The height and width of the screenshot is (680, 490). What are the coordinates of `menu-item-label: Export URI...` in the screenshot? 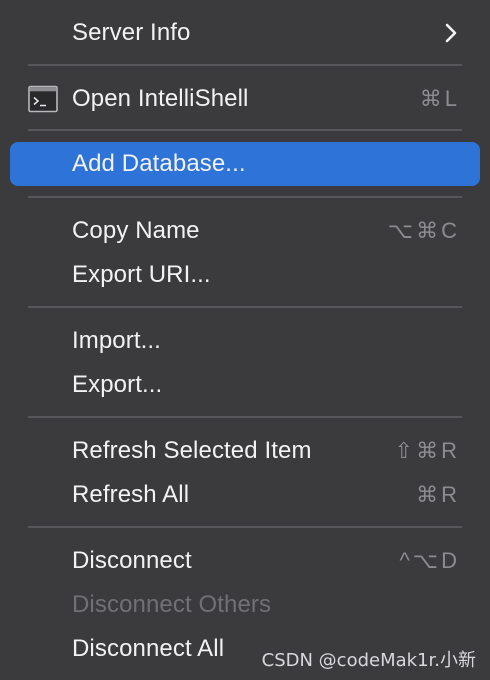 It's located at (141, 274).